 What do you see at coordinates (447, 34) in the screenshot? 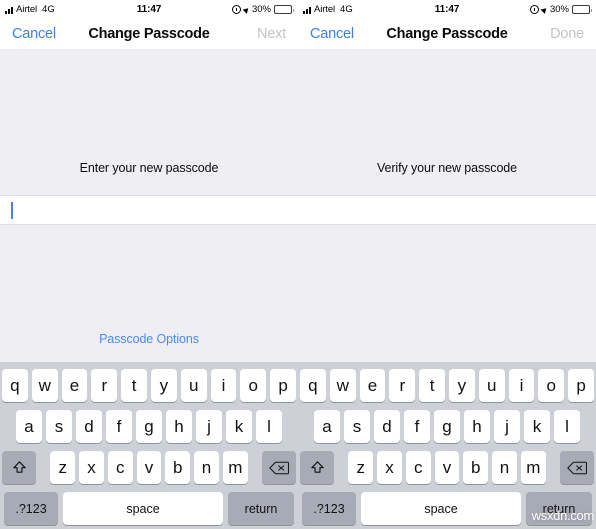
I see `navigation-bar: Cancel Change Passcode Done` at bounding box center [447, 34].